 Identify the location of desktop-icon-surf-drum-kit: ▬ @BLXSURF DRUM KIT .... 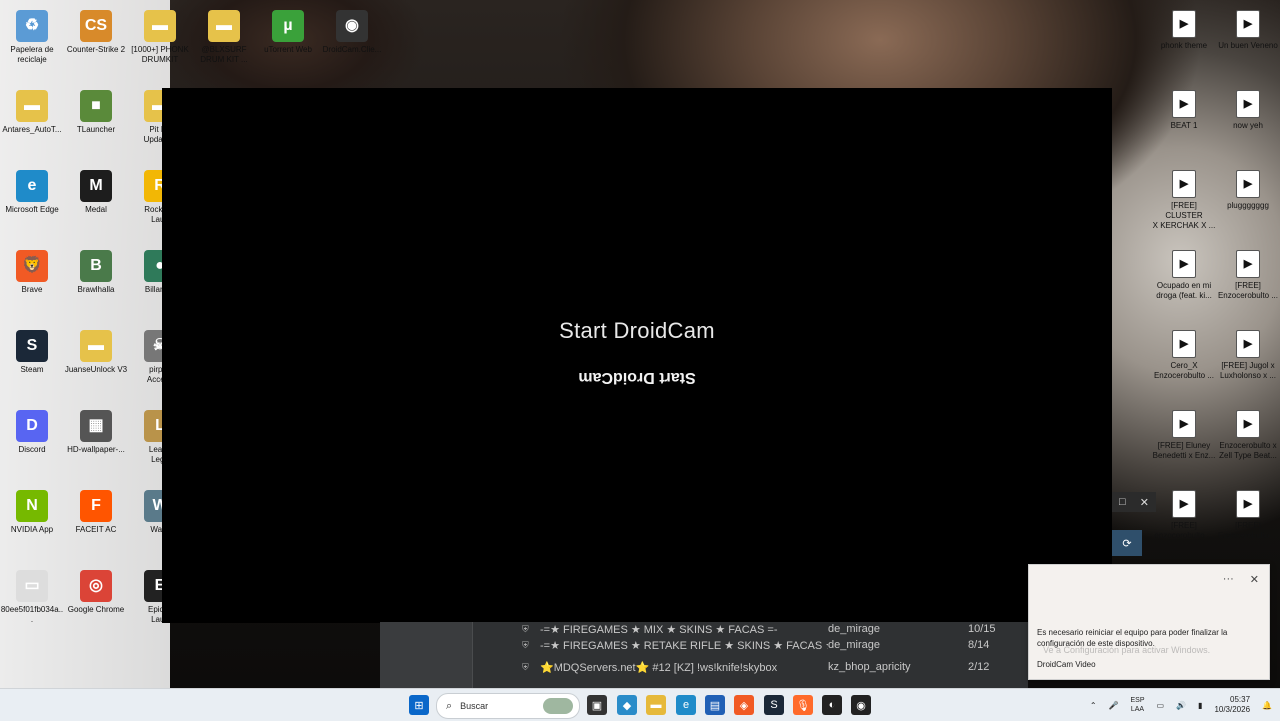
(224, 43).